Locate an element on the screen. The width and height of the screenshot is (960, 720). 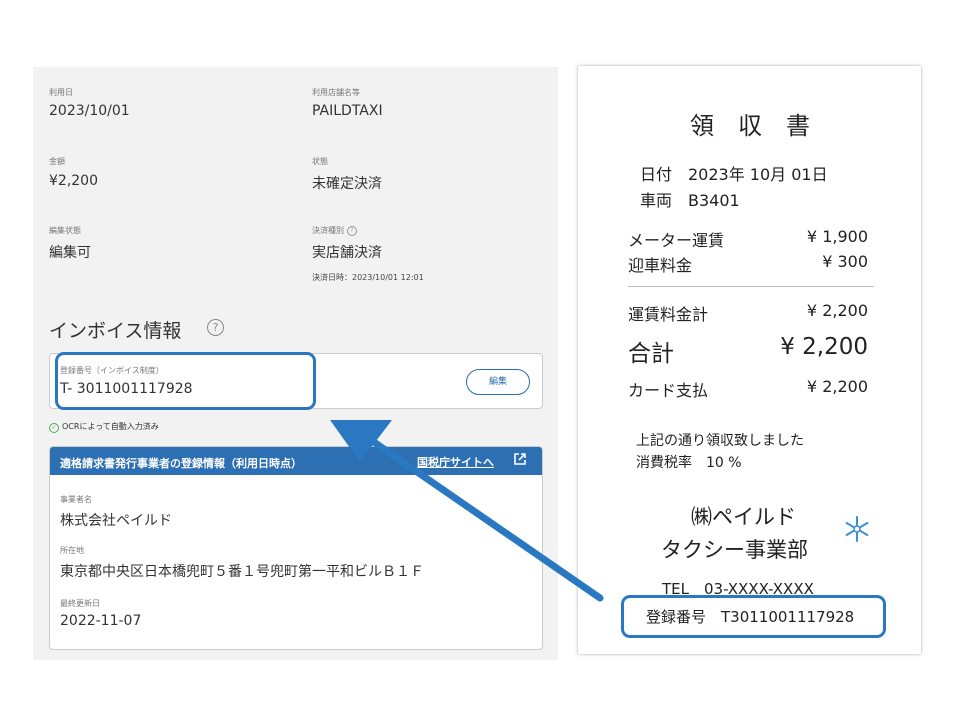
pointer-arrow is located at coordinates (467, 511).